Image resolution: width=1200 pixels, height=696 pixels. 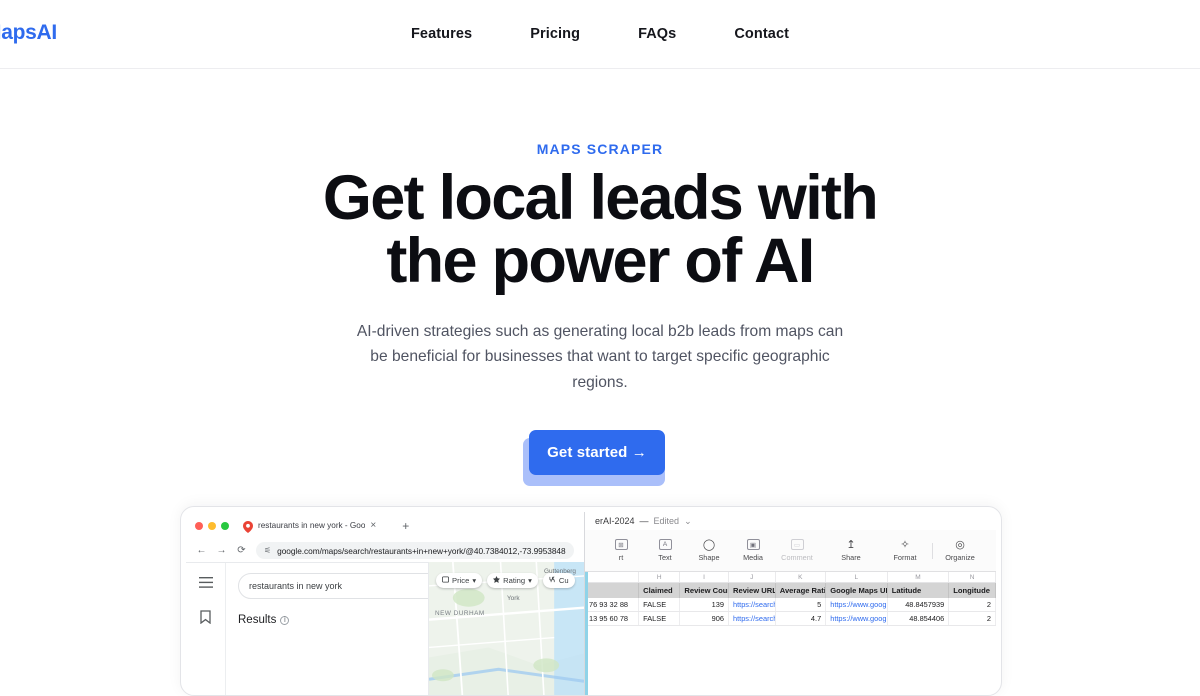 I want to click on browser-tab: restaurants in new york - Goo ×, so click(x=310, y=525).